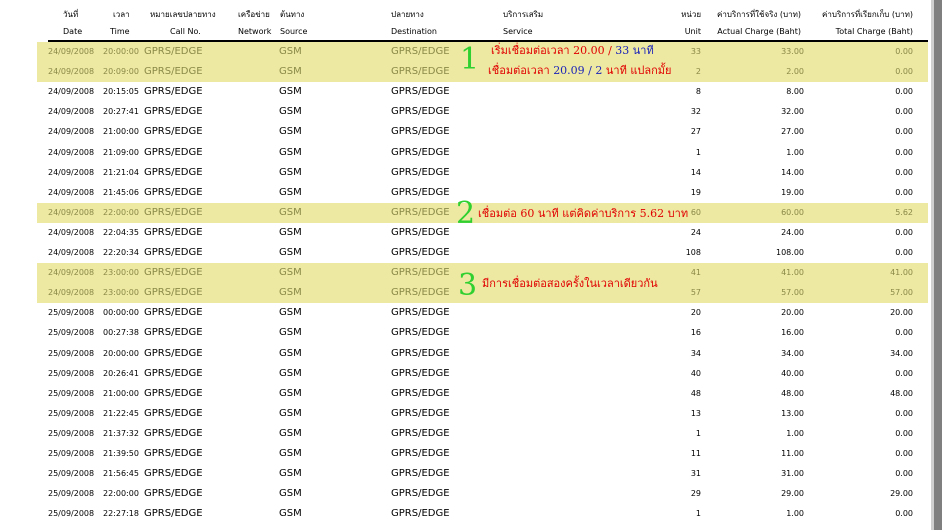 The width and height of the screenshot is (942, 530). What do you see at coordinates (695, 112) in the screenshot?
I see `cell-unit: 32` at bounding box center [695, 112].